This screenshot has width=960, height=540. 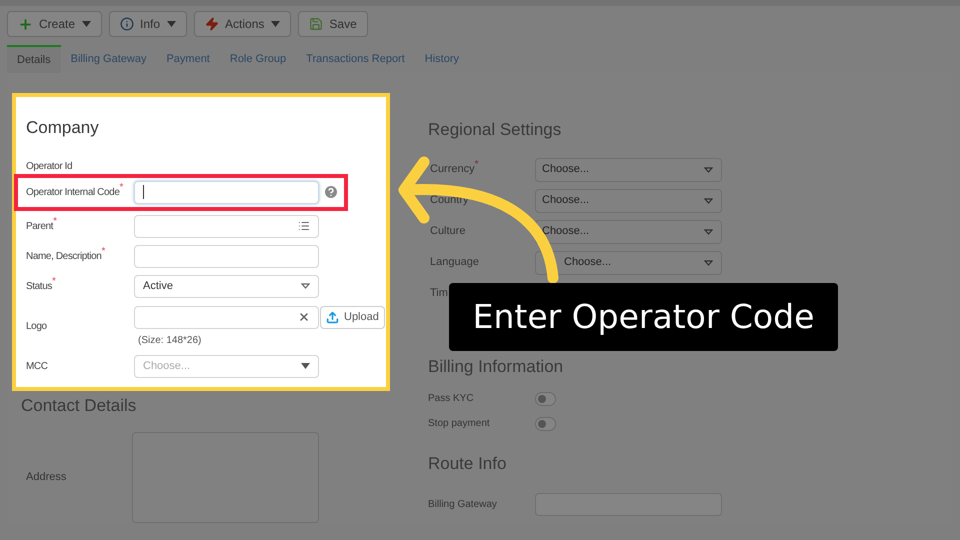 What do you see at coordinates (495, 130) in the screenshot?
I see `section-heading: Regional Settings` at bounding box center [495, 130].